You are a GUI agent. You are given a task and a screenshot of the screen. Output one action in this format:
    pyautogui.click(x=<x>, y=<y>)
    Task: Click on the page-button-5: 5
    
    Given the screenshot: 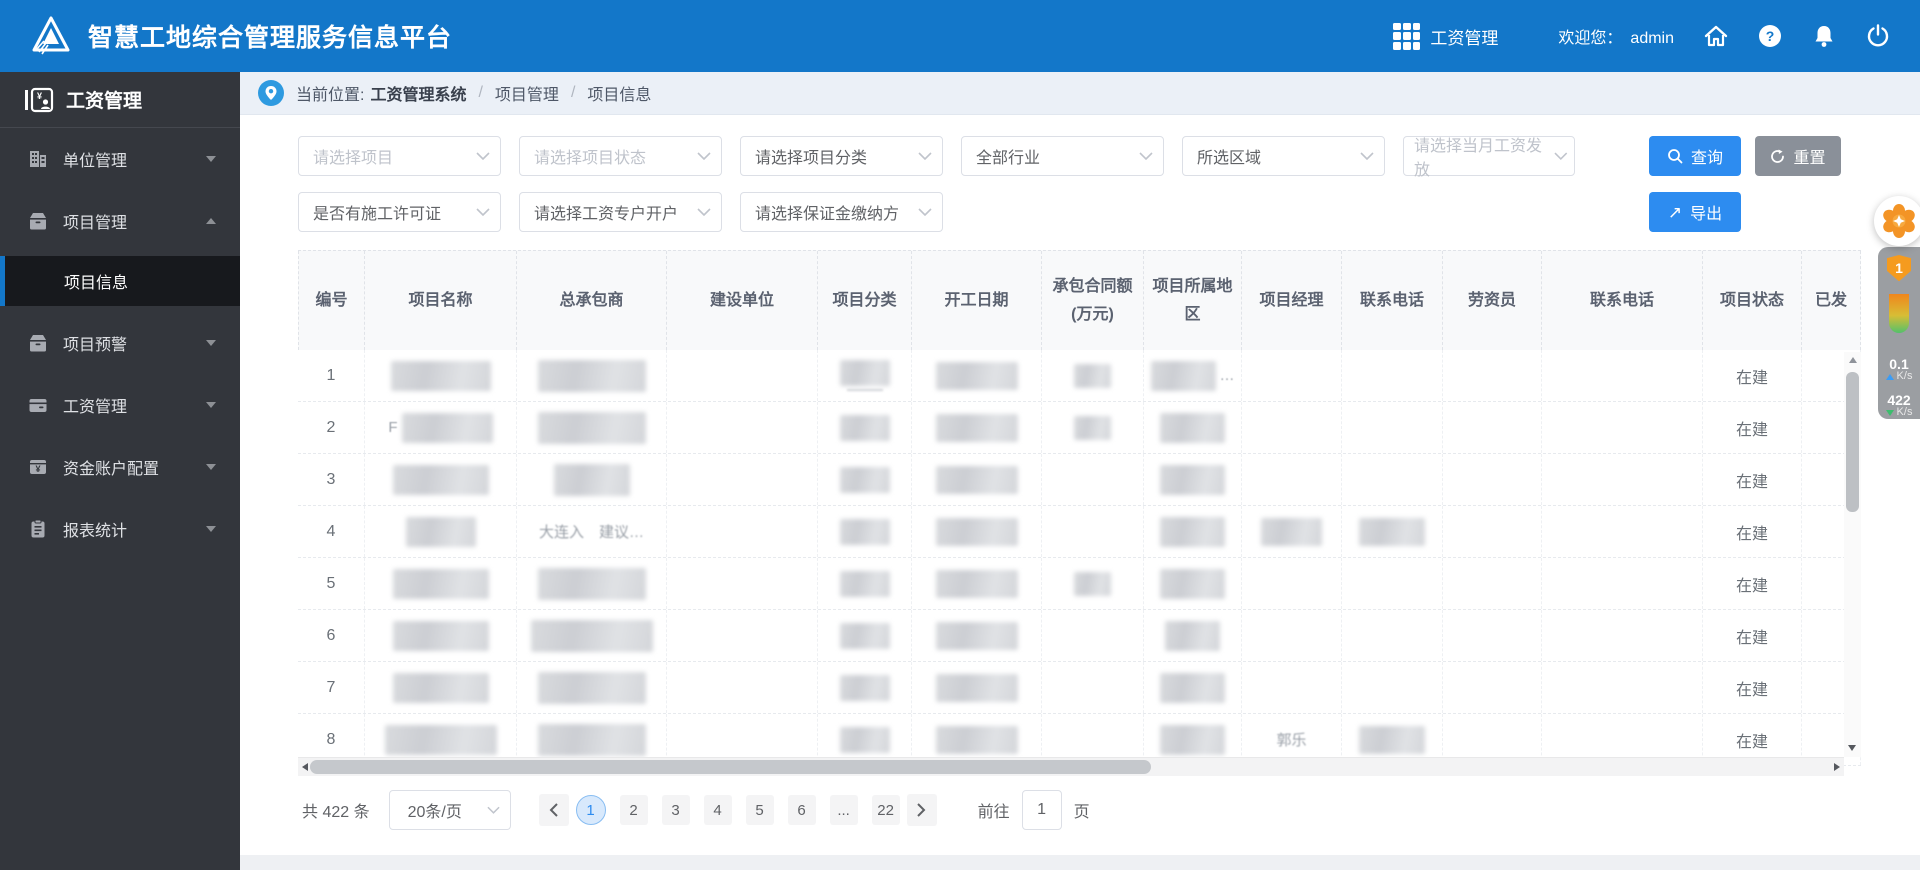 What is the action you would take?
    pyautogui.click(x=759, y=810)
    